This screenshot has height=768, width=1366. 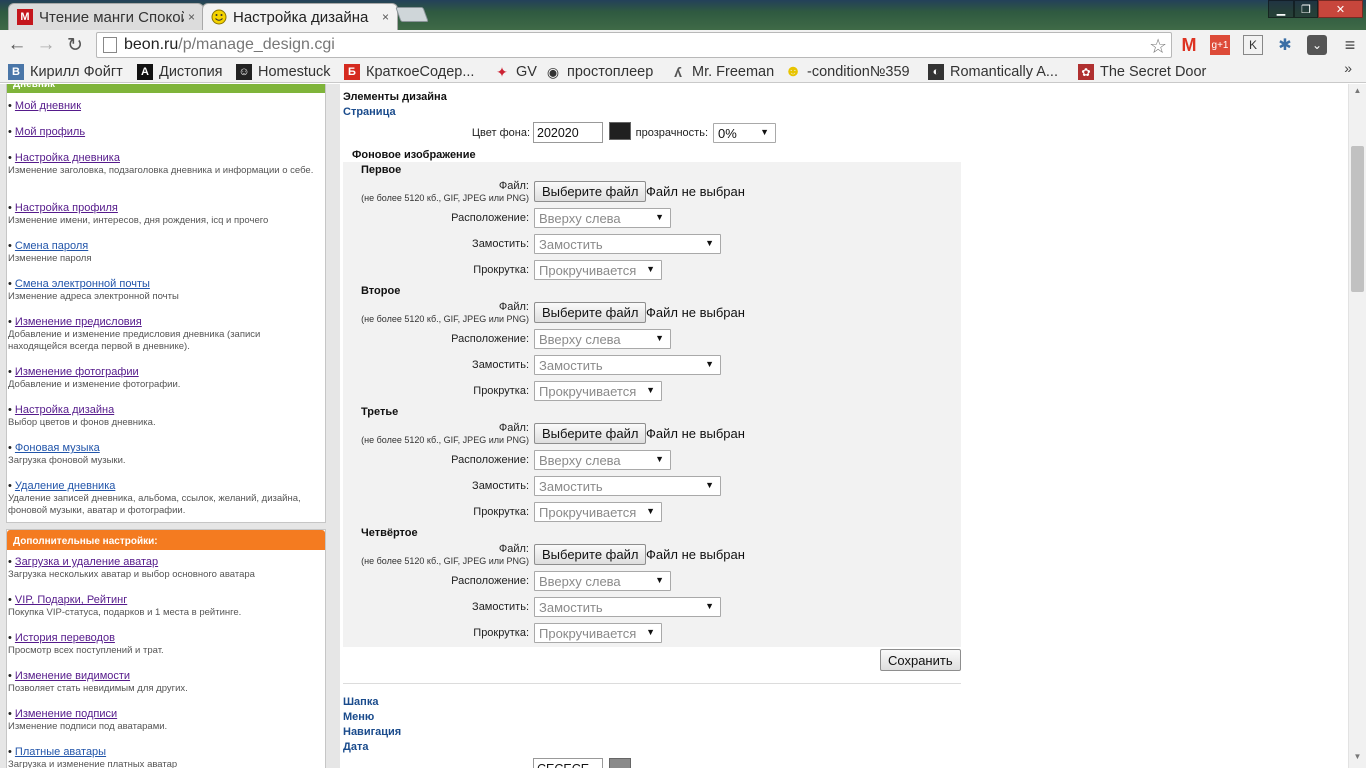 I want to click on close-window-button: ✕, so click(x=1340, y=9).